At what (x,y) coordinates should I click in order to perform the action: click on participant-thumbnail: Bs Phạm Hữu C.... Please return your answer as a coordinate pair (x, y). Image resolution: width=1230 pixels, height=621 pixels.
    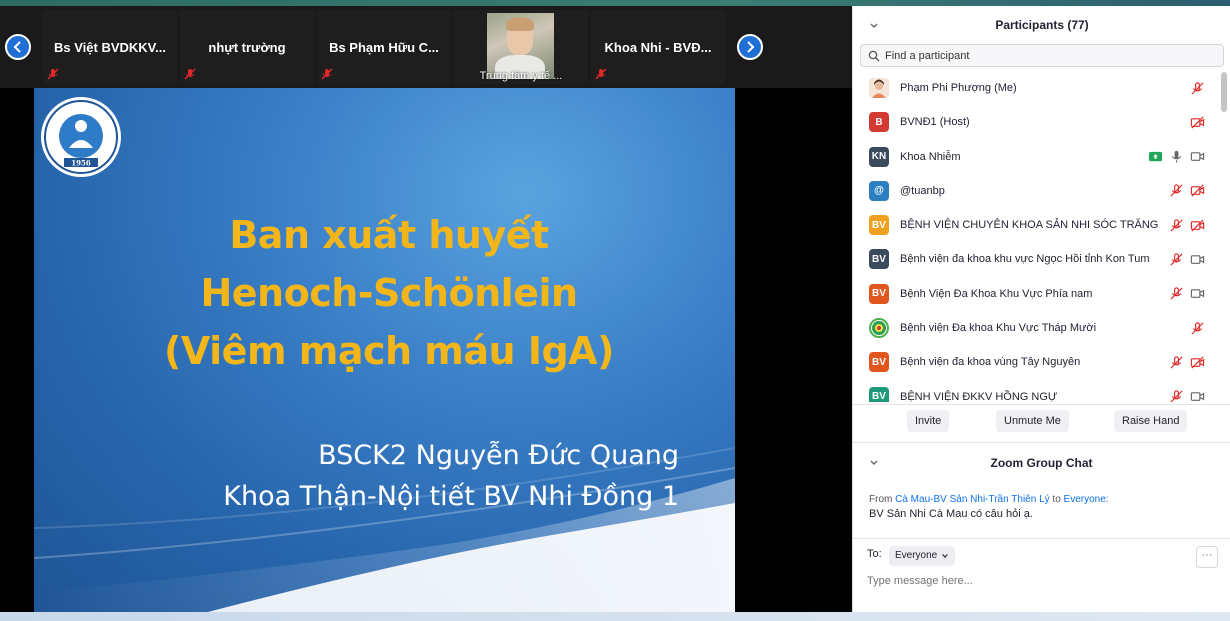
    Looking at the image, I should click on (384, 47).